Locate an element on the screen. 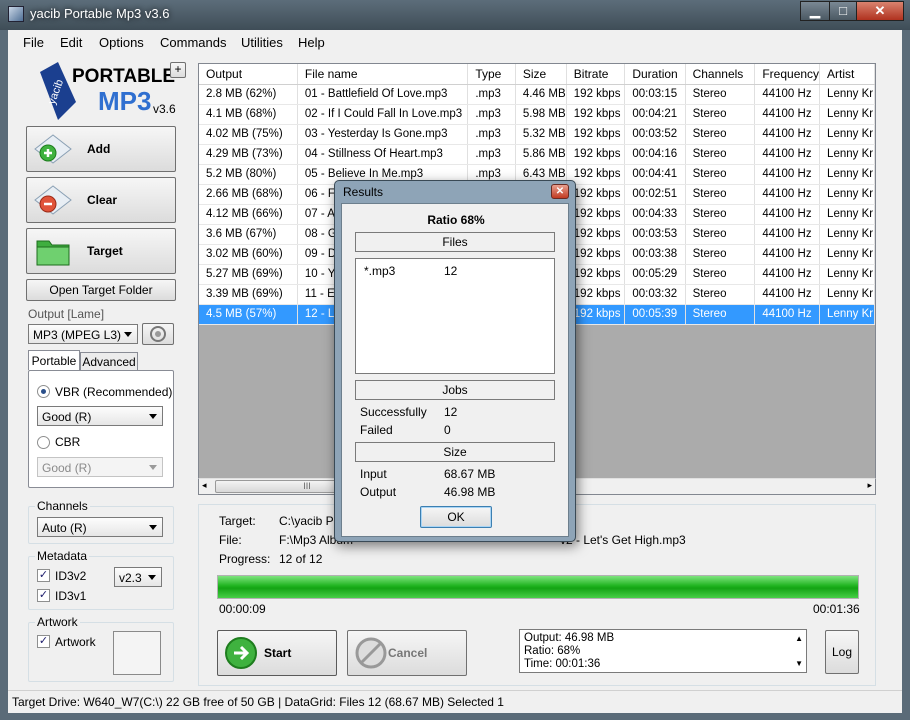 Image resolution: width=910 pixels, height=720 pixels. files-header: Files is located at coordinates (455, 242).